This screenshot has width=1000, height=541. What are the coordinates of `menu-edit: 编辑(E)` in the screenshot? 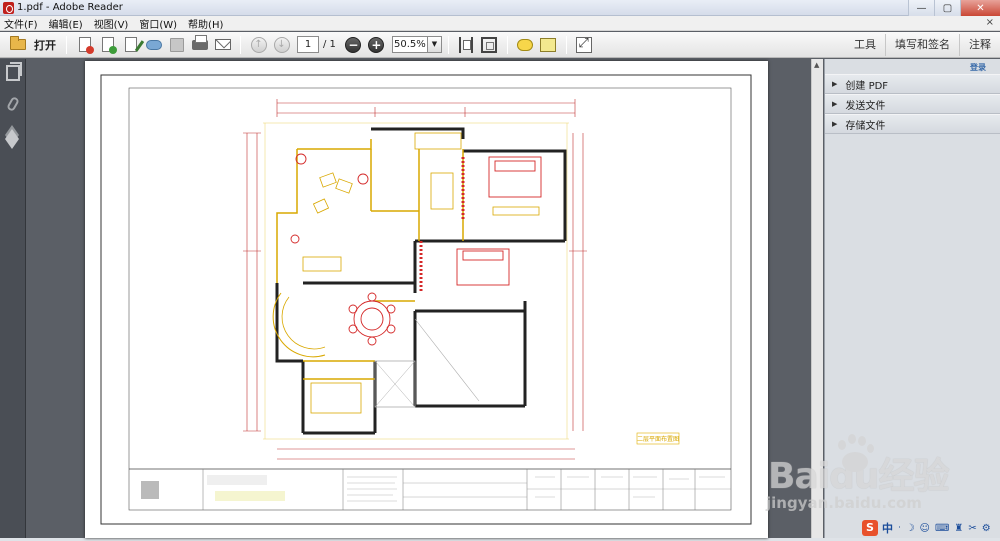 It's located at (66, 23).